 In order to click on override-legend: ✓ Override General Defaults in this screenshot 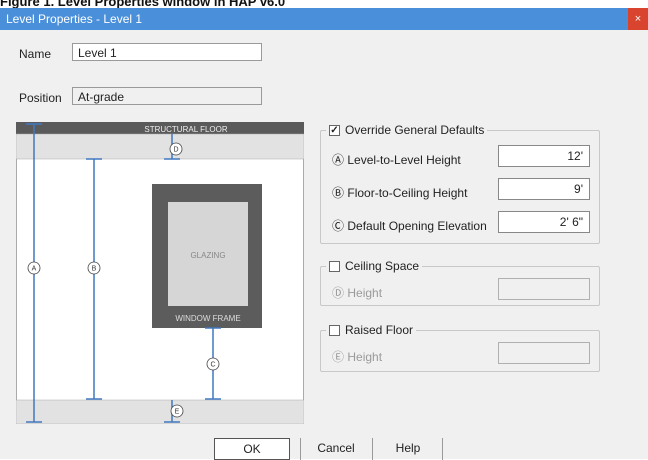, I will do `click(407, 130)`.